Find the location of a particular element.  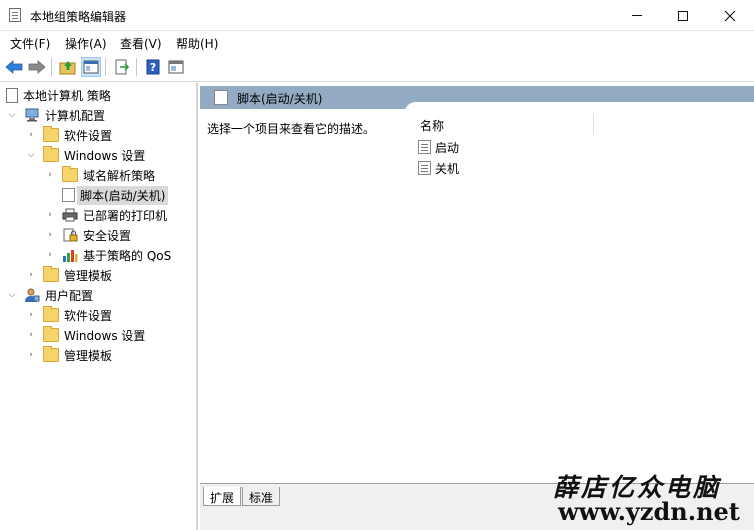

tree-node-computer-config: ⌵ 计算机配置 is located at coordinates (55, 115).